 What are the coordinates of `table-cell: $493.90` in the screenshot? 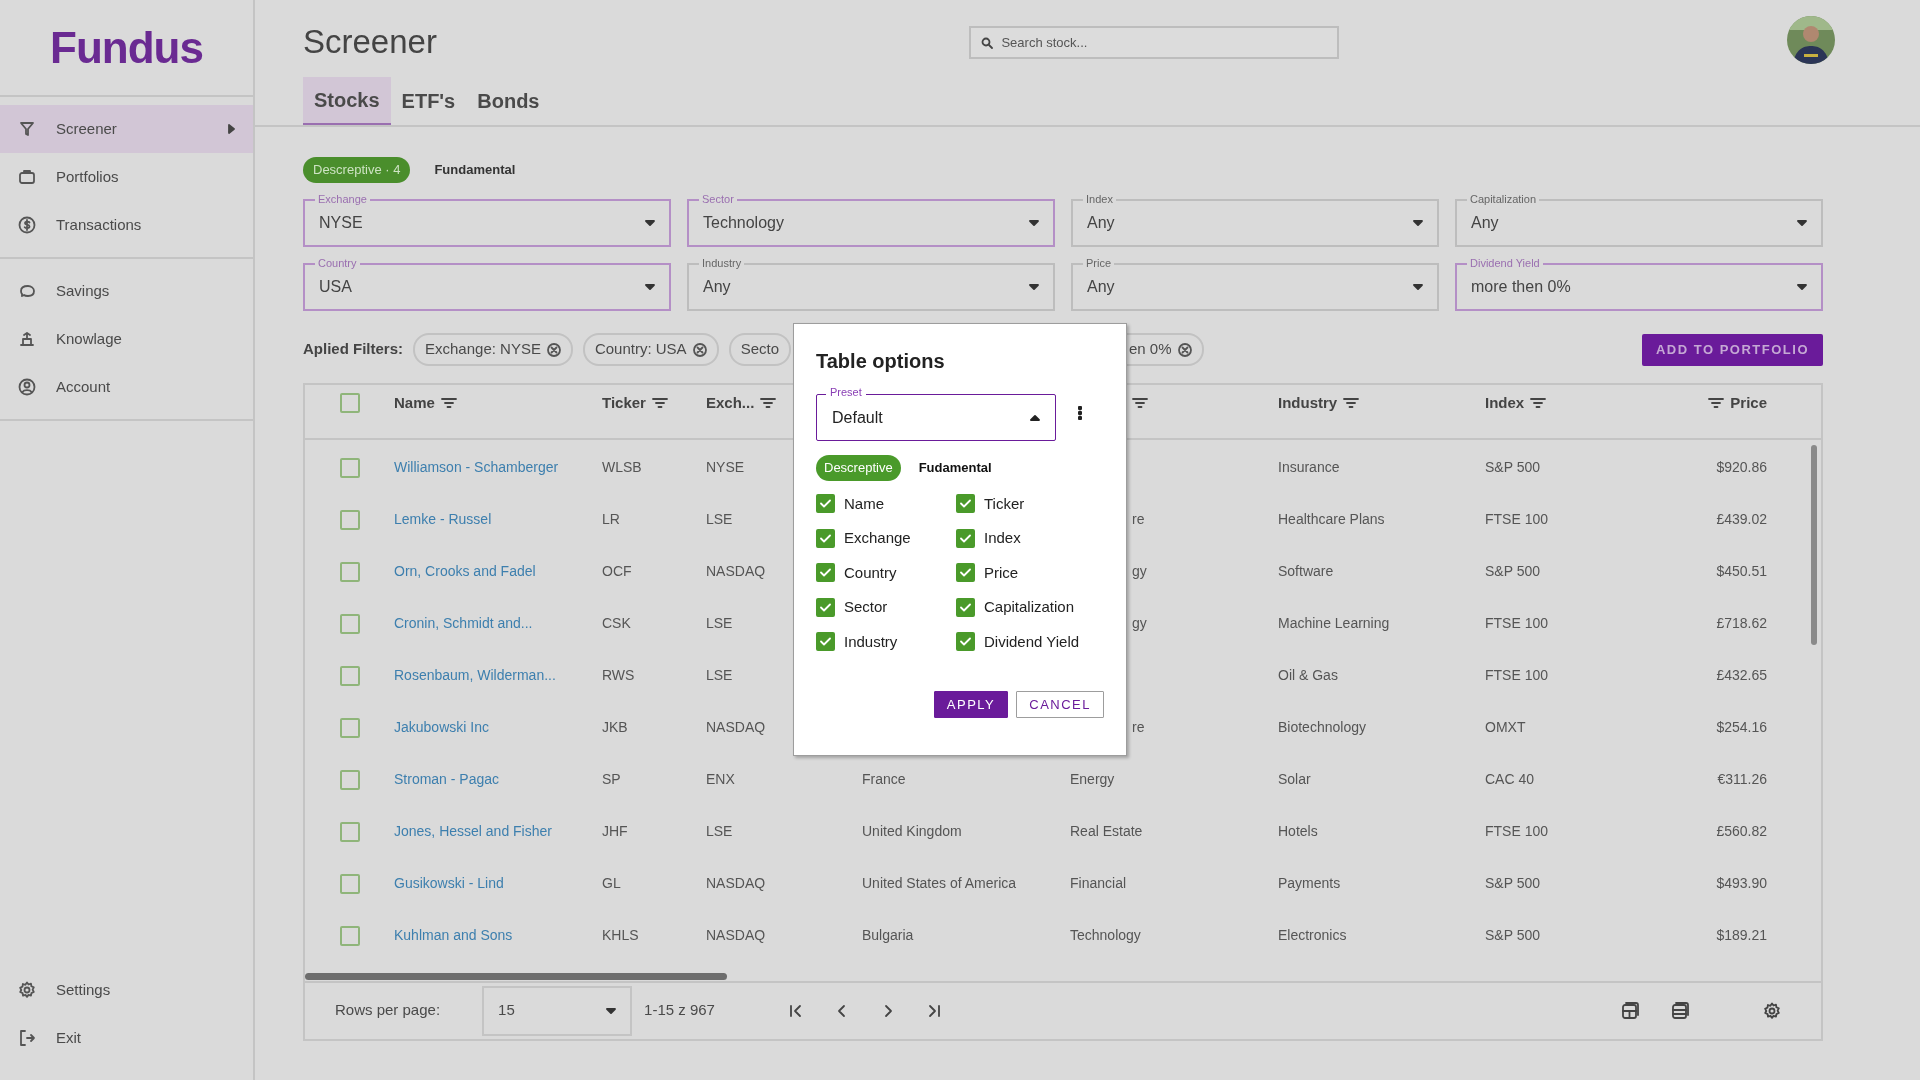 It's located at (1741, 883).